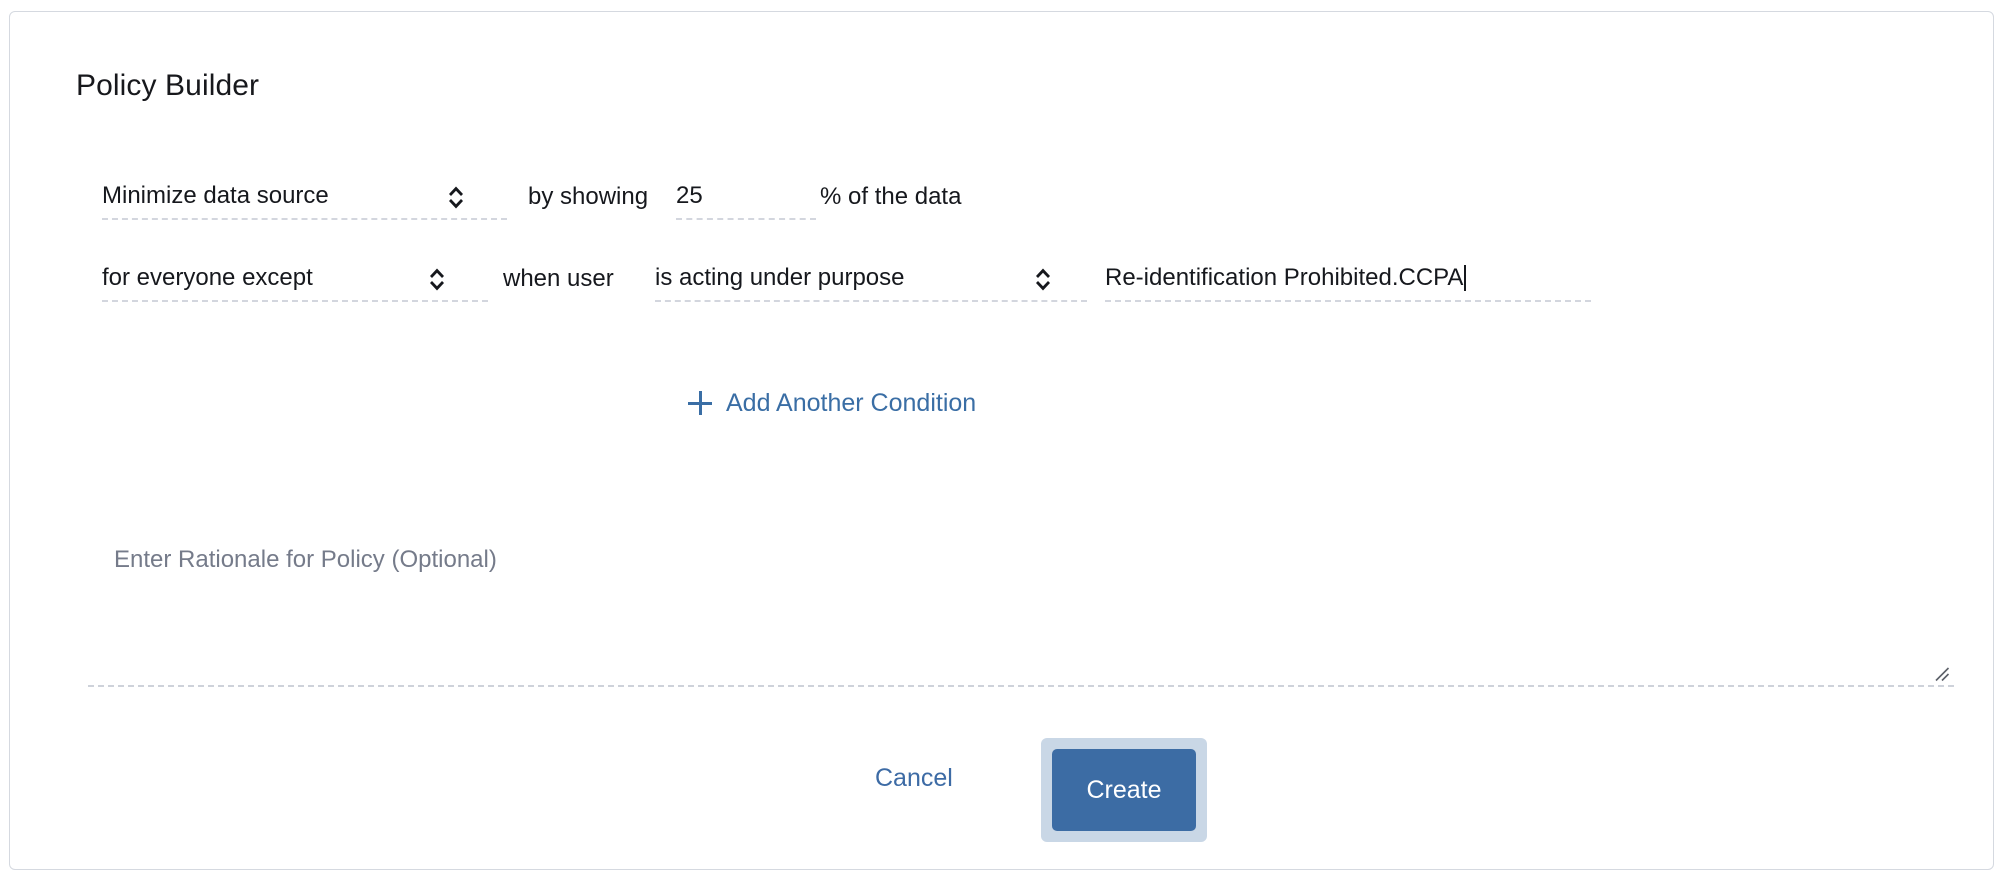 The width and height of the screenshot is (2013, 880). I want to click on purpose-input-value: Re-identification Prohibited.CCPA, so click(1284, 277).